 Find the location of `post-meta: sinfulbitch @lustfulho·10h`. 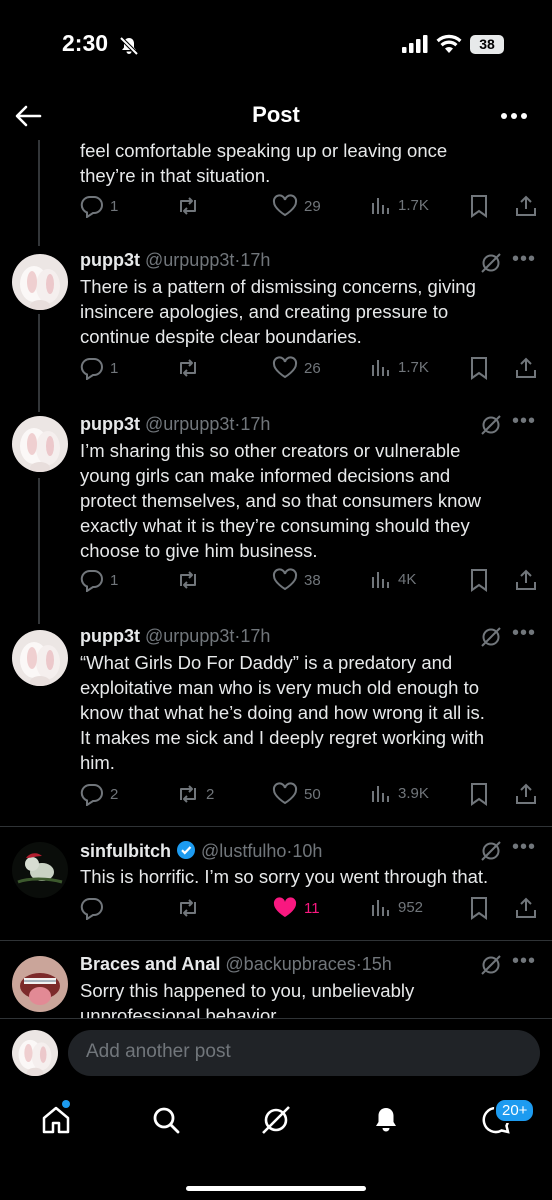

post-meta: sinfulbitch @lustfulho·10h is located at coordinates (201, 851).